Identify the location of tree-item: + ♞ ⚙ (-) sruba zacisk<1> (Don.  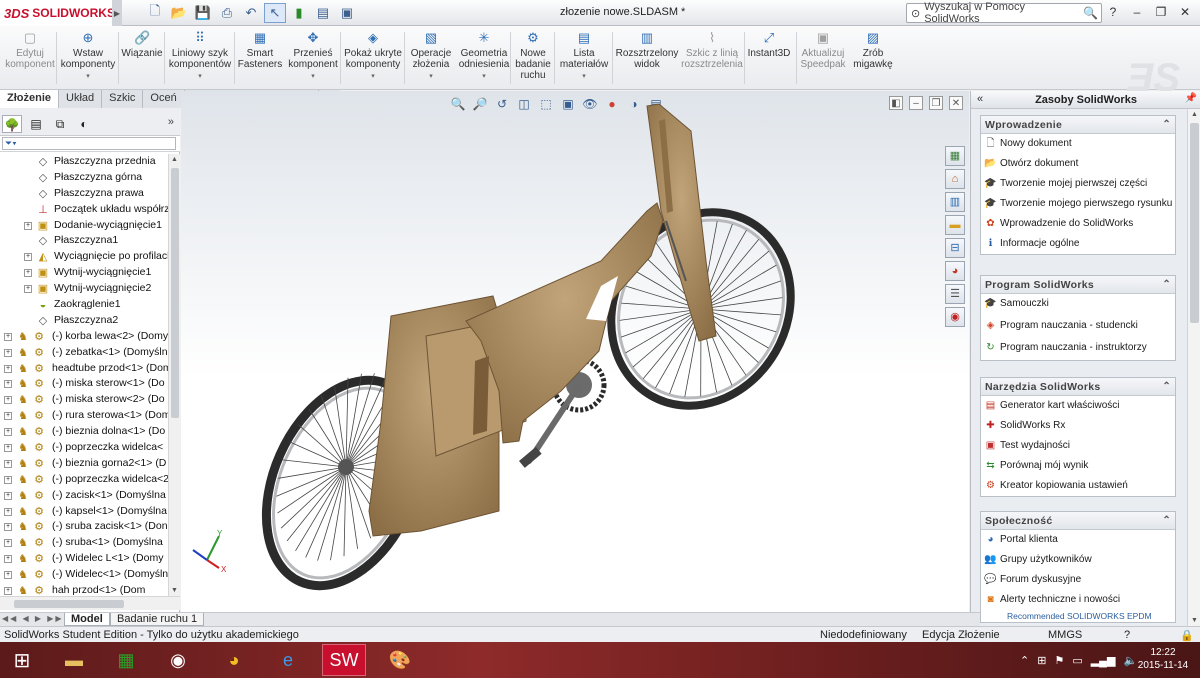
(84, 527).